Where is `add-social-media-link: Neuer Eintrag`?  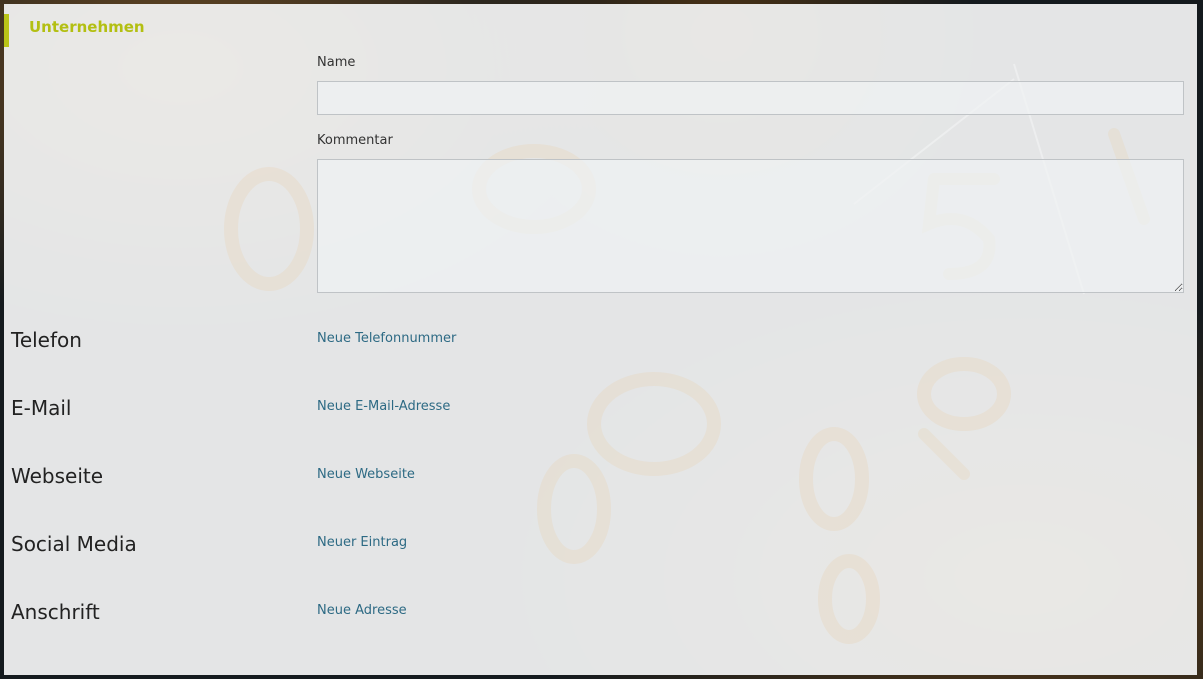 add-social-media-link: Neuer Eintrag is located at coordinates (362, 543).